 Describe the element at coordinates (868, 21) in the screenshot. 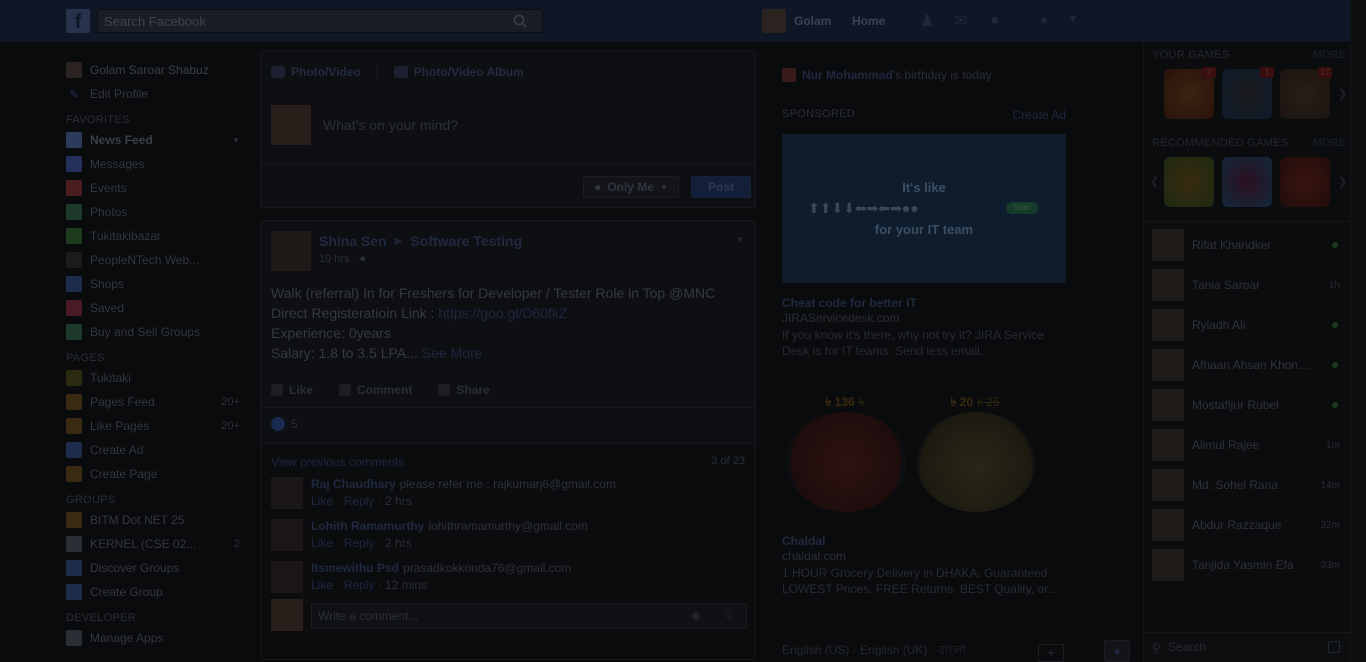

I see `home-link: Home` at that location.